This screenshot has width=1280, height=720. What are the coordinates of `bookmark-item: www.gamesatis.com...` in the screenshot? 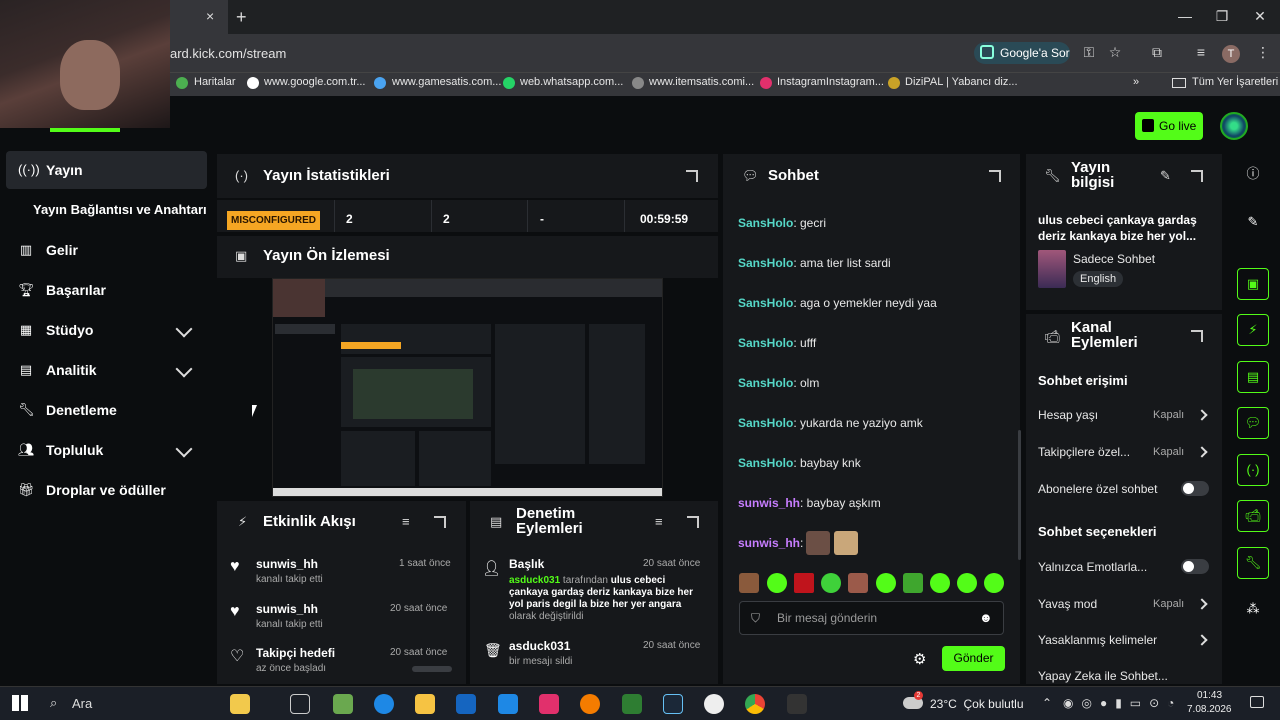 It's located at (446, 82).